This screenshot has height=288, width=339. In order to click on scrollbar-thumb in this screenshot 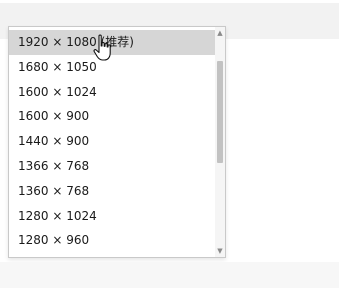, I will do `click(220, 112)`.